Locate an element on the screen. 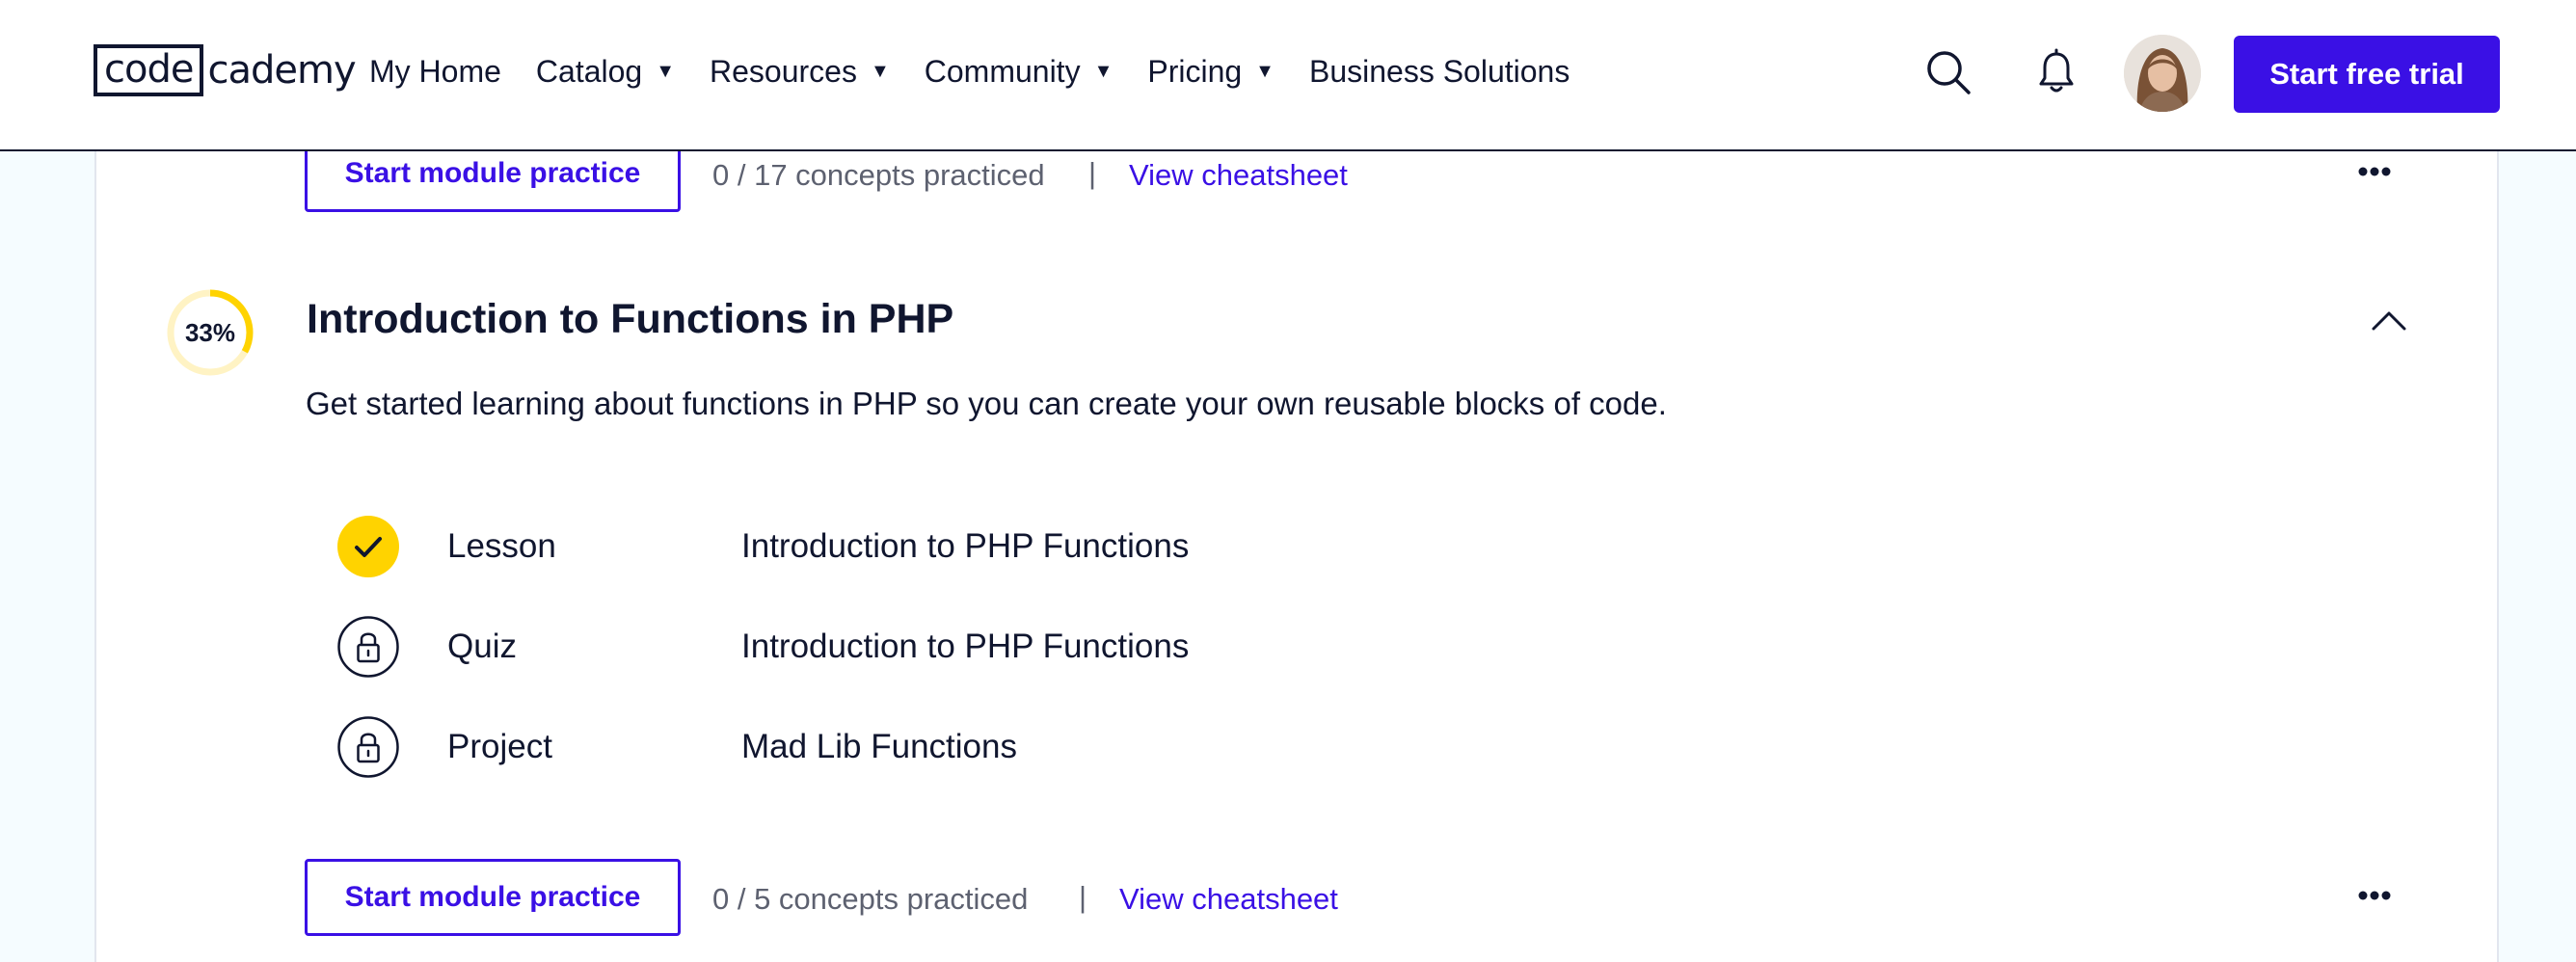 This screenshot has height=962, width=2576. item-name: Mad Lib Functions is located at coordinates (879, 747).